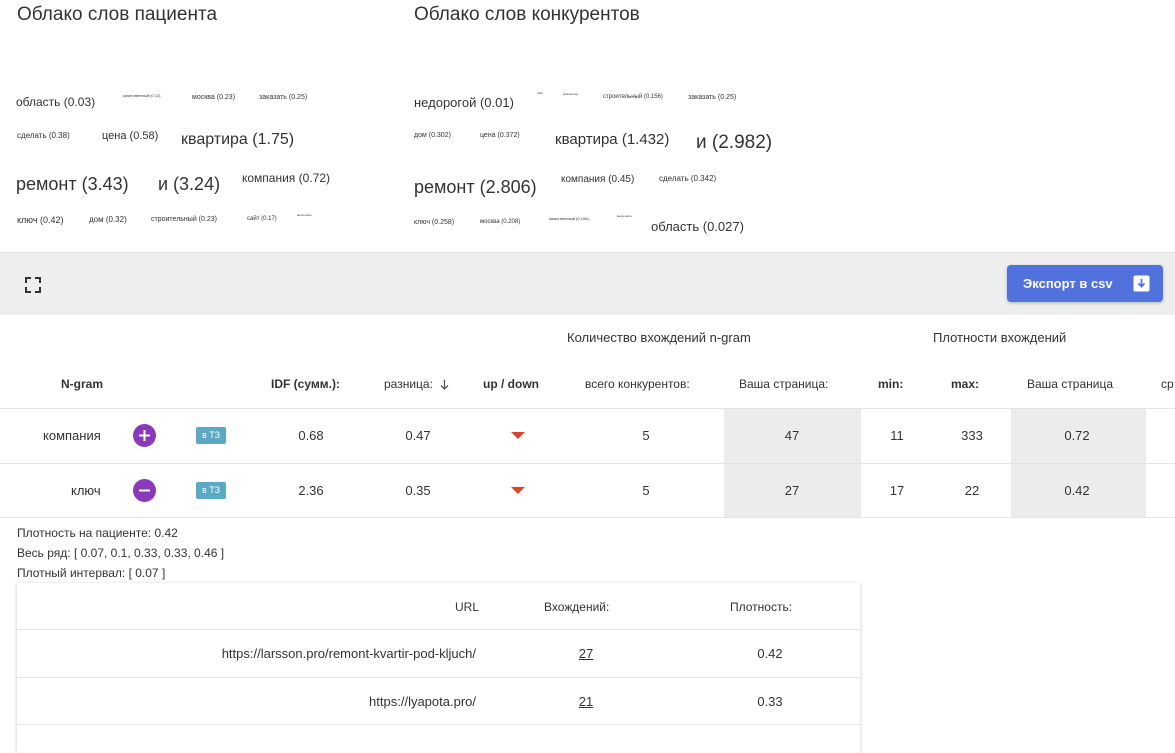  I want to click on ngram-cell: ключ, so click(86, 490).